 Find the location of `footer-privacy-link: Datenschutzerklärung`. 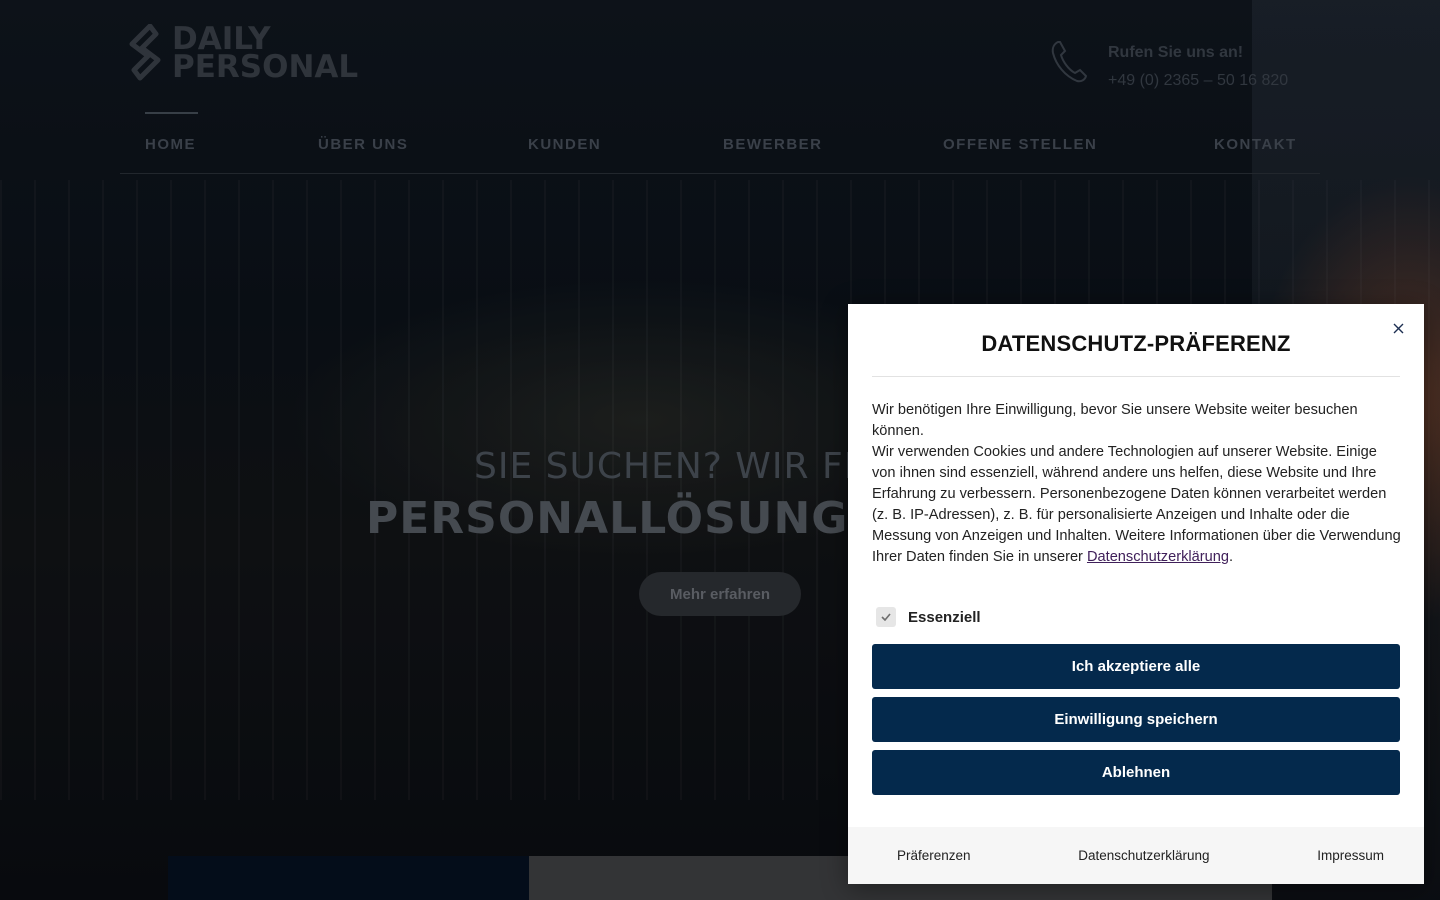

footer-privacy-link: Datenschutzerklärung is located at coordinates (1143, 855).